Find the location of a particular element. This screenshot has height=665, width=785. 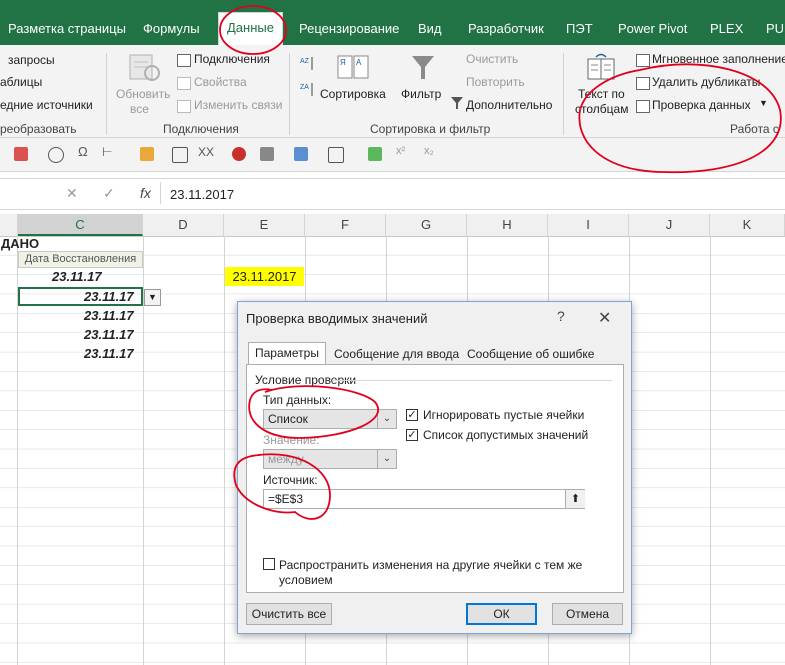

column-header-f: F is located at coordinates (345, 225).